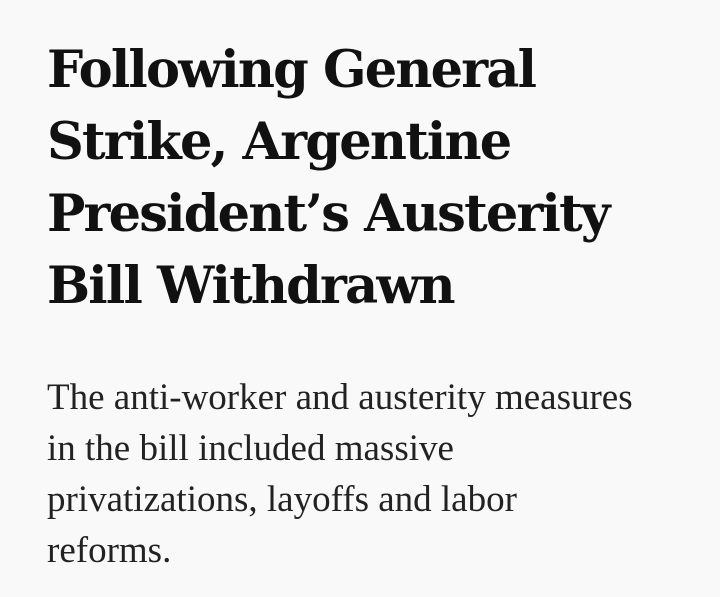 The height and width of the screenshot is (597, 720). What do you see at coordinates (329, 214) in the screenshot?
I see `headline-line: President’s Austerity` at bounding box center [329, 214].